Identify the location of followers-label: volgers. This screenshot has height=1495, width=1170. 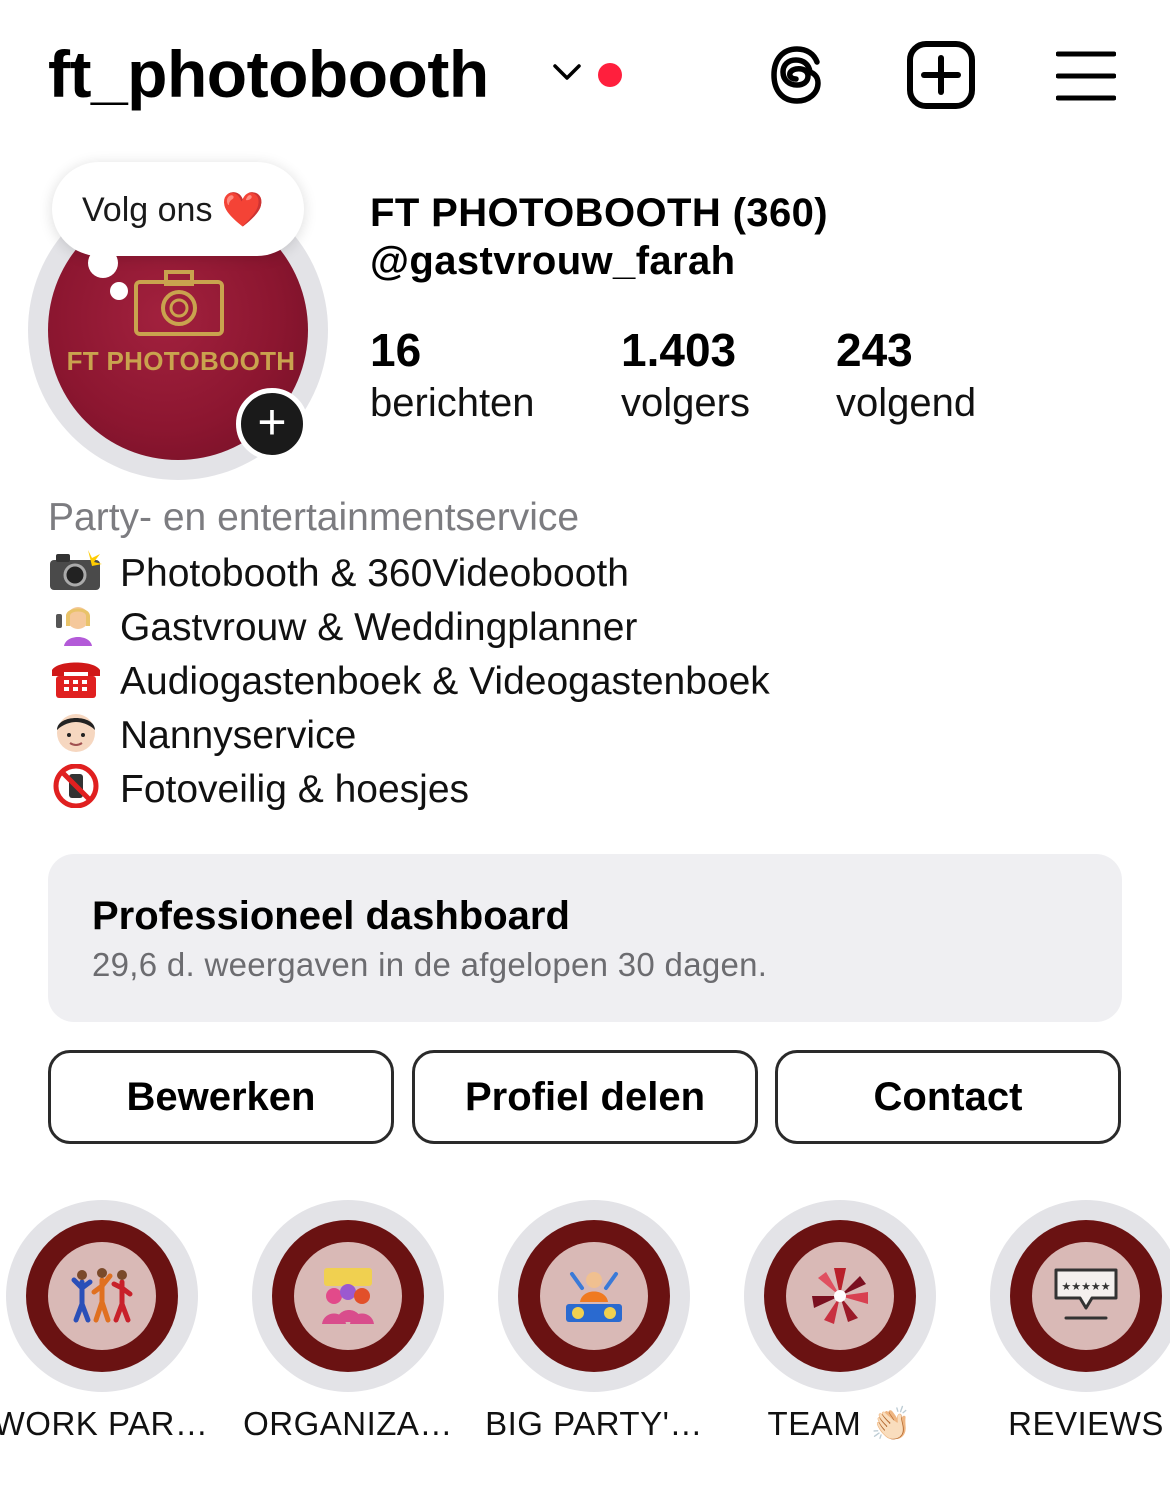
(685, 403).